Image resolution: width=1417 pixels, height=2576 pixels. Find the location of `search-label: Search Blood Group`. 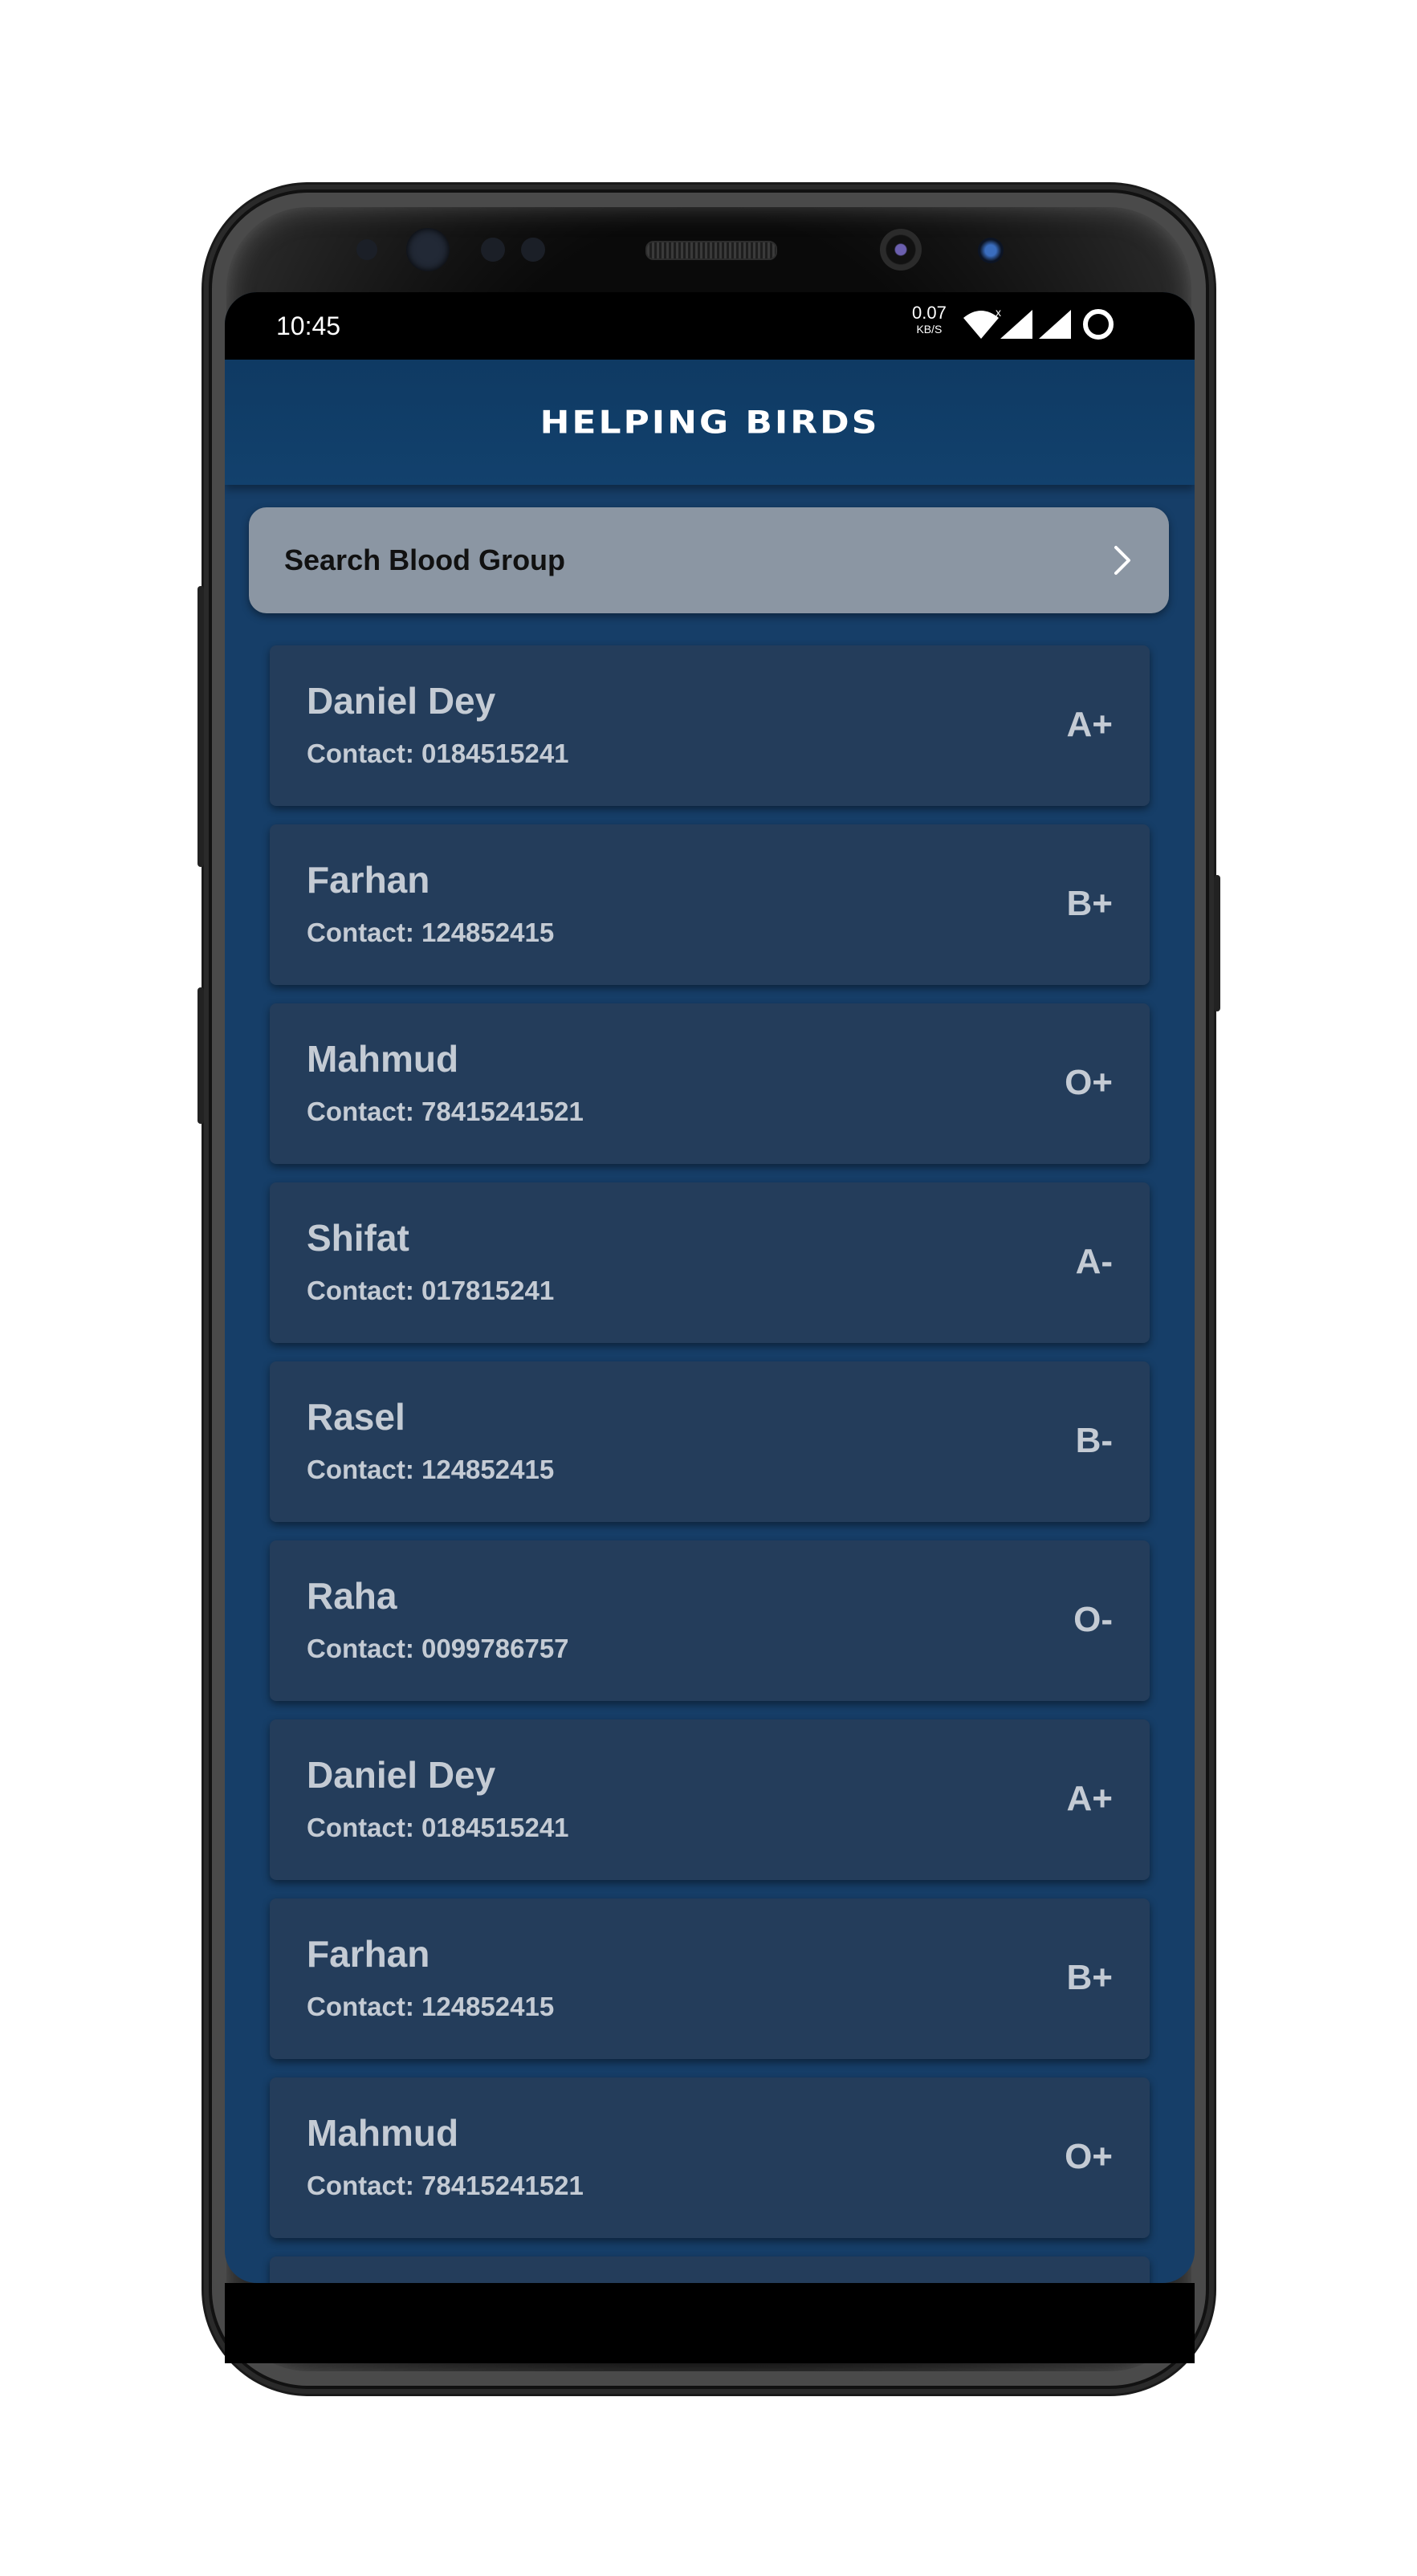

search-label: Search Blood Group is located at coordinates (425, 559).